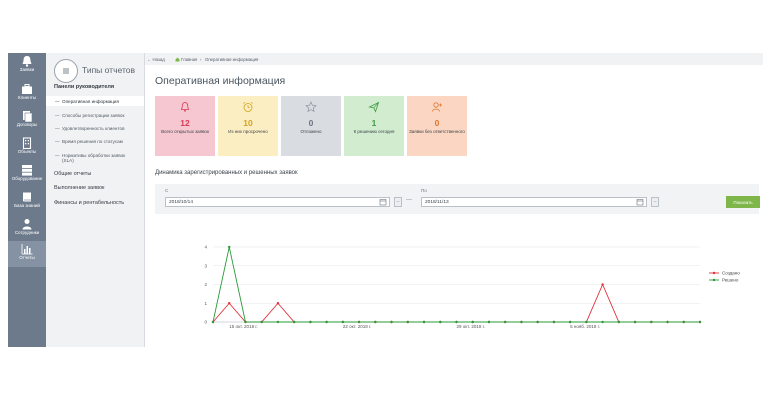 This screenshot has width=770, height=400. What do you see at coordinates (311, 131) in the screenshot?
I see `card-label: Отложено` at bounding box center [311, 131].